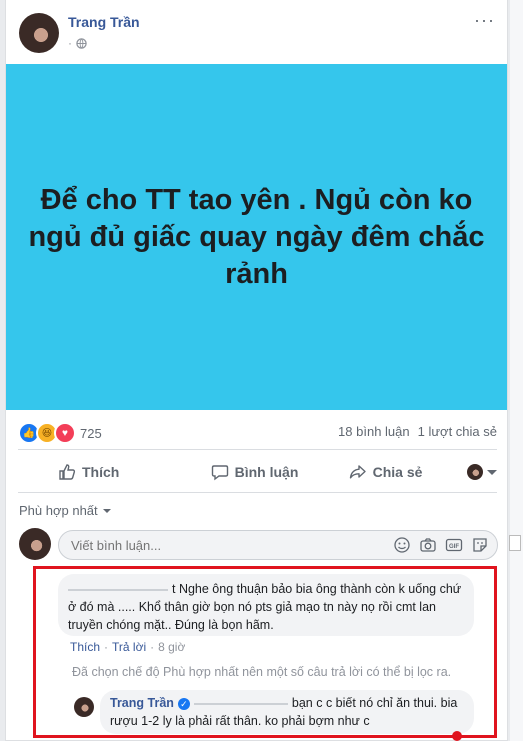 The image size is (523, 741). Describe the element at coordinates (402, 545) in the screenshot. I see `emoji-icon` at that location.